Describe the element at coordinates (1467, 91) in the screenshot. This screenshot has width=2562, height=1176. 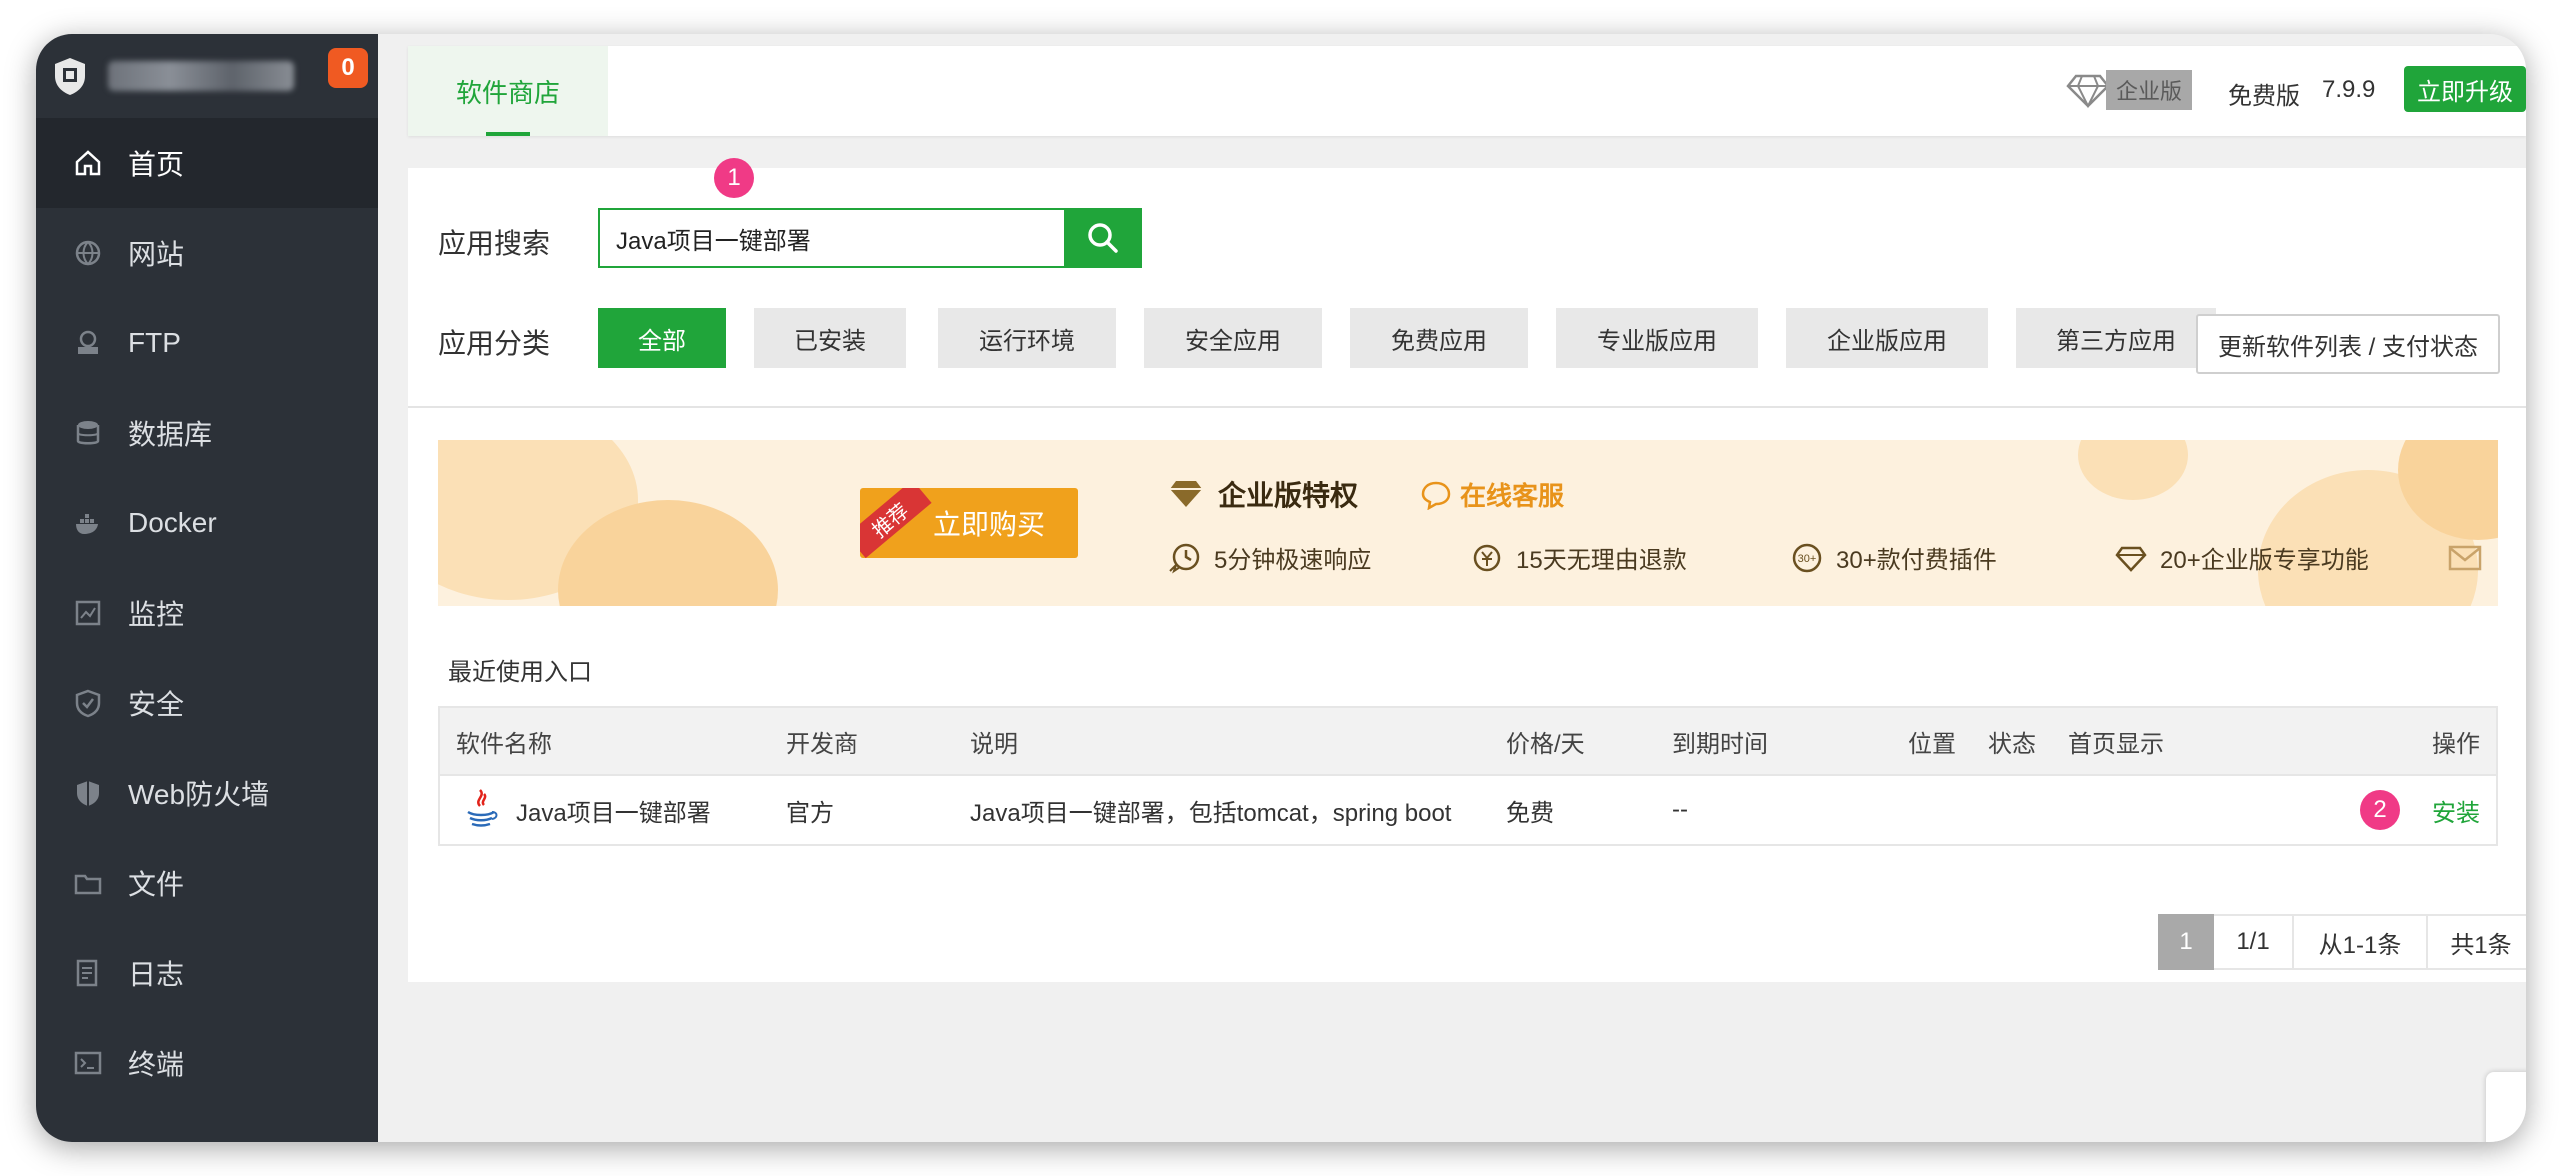
I see `top-bar: 软件商店 企业版 免费版 7.9.9 立即升级` at that location.